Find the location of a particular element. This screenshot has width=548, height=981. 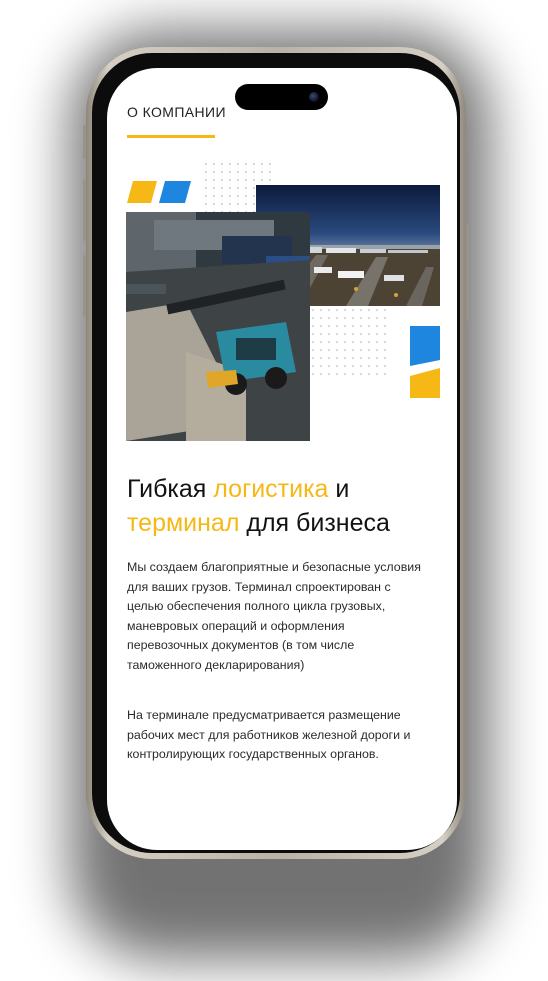

accent-stripes-top is located at coordinates (159, 192).